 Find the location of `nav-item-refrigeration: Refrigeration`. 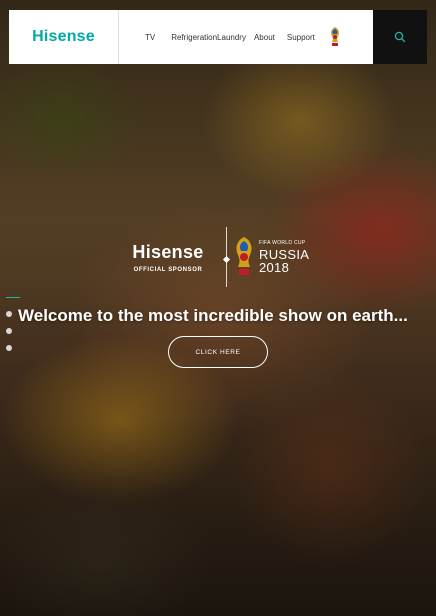

nav-item-refrigeration: Refrigeration is located at coordinates (194, 37).